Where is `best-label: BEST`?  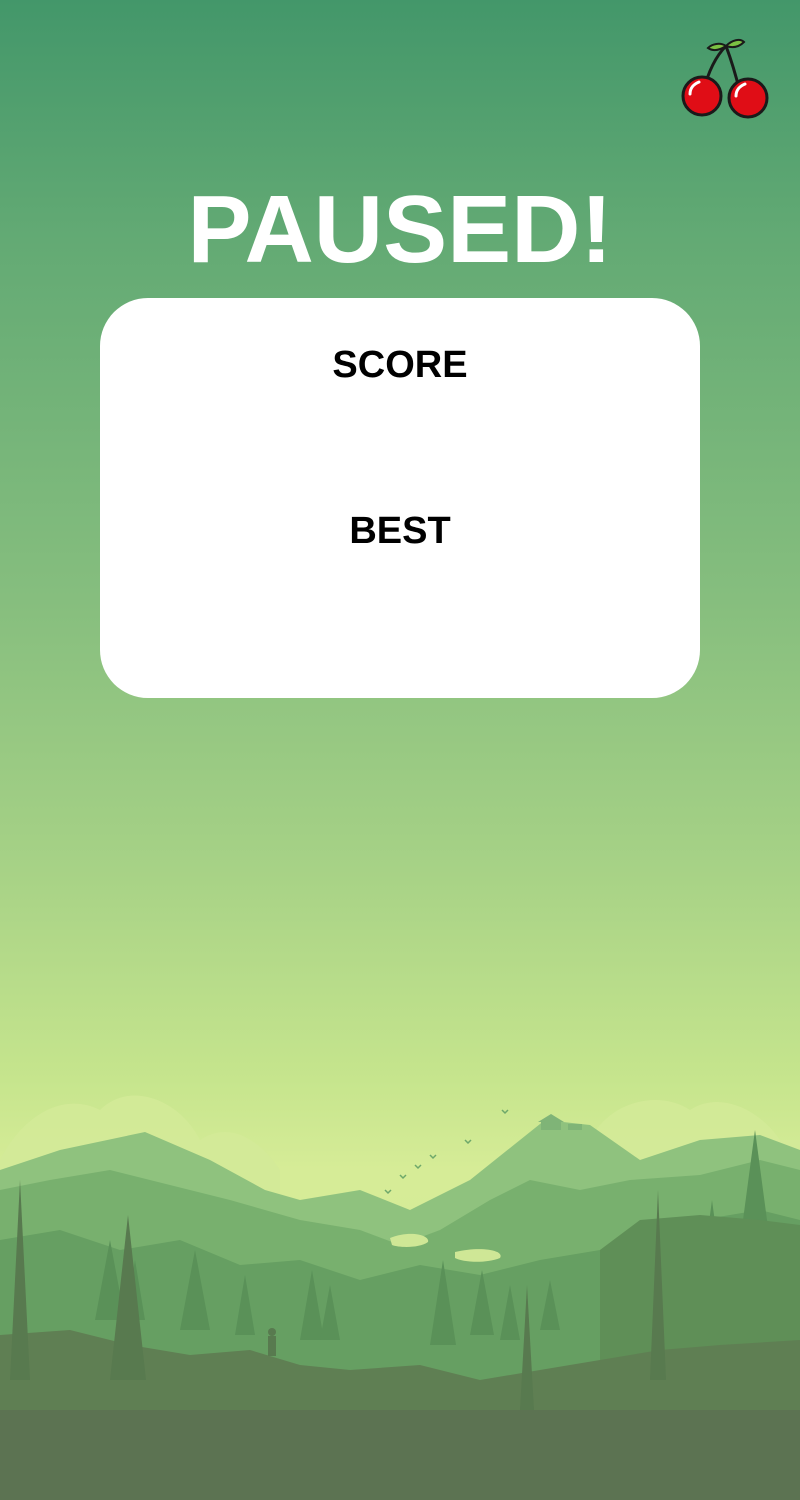
best-label: BEST is located at coordinates (400, 531).